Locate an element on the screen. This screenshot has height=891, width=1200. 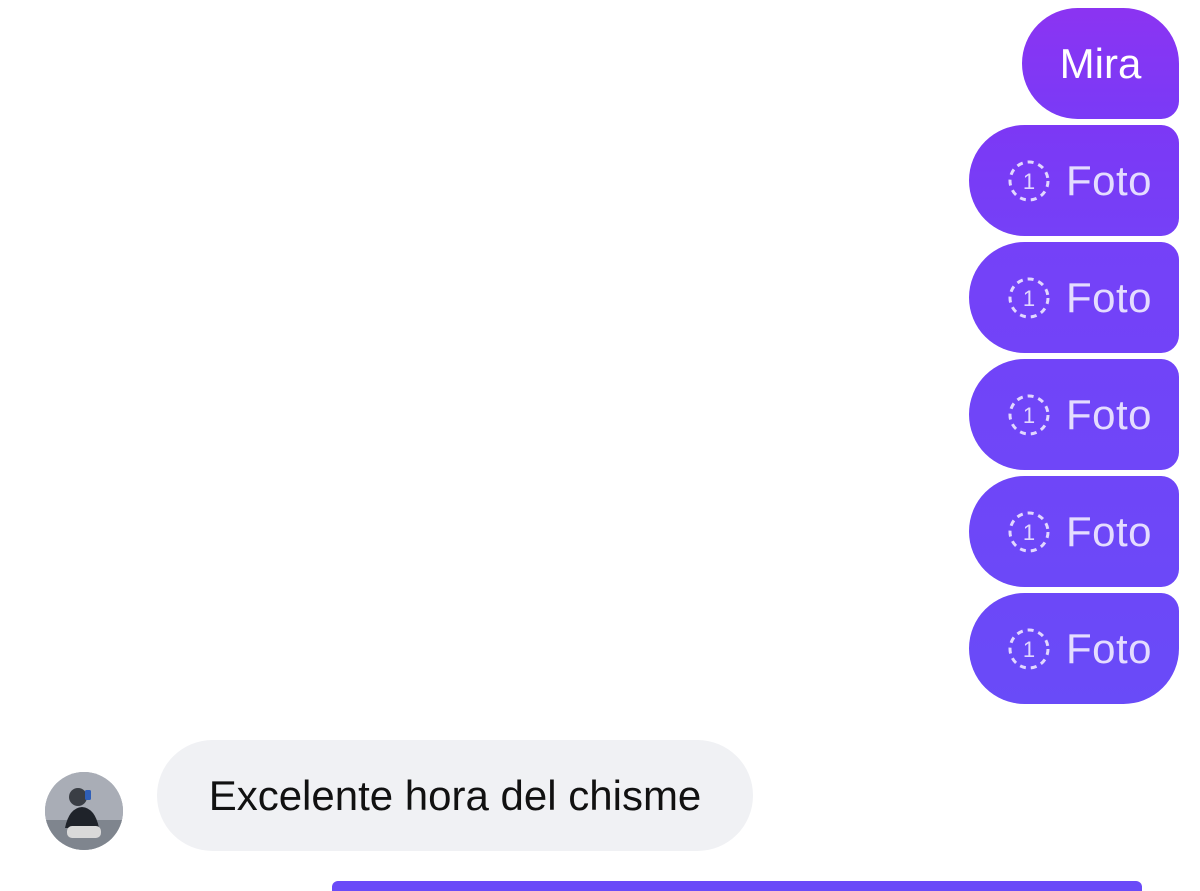
avatar-photo-icon is located at coordinates (84, 811).